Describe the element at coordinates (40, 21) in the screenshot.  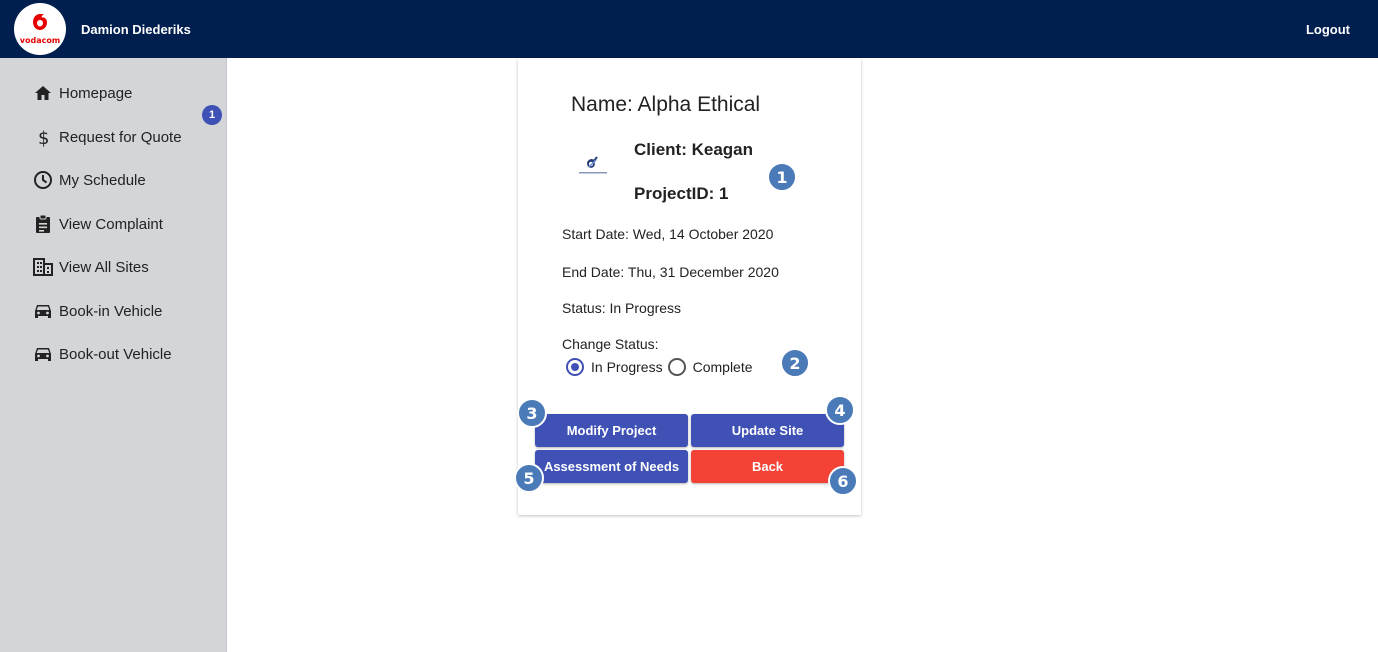
I see `vodacom-speechmark-icon` at that location.